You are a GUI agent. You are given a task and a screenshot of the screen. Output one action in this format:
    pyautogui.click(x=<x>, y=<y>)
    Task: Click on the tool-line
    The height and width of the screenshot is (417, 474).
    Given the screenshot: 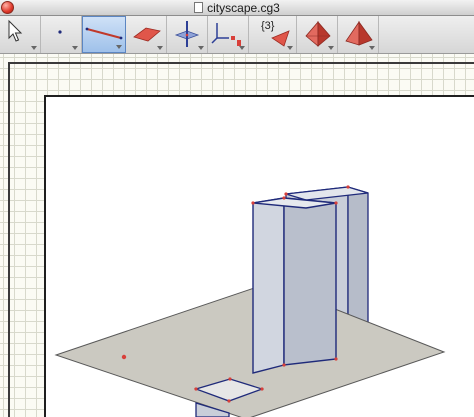 What is the action you would take?
    pyautogui.click(x=104, y=34)
    